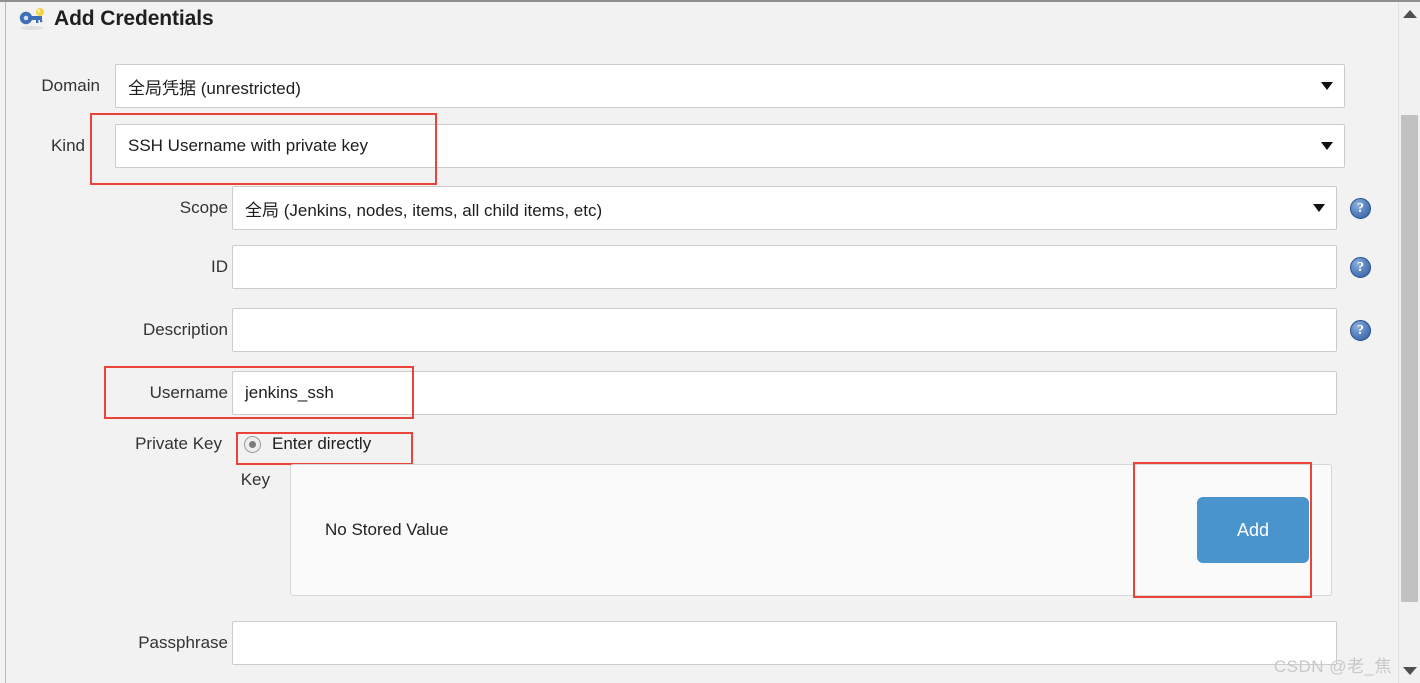 This screenshot has height=683, width=1420. I want to click on description-help-icon: ?, so click(1360, 330).